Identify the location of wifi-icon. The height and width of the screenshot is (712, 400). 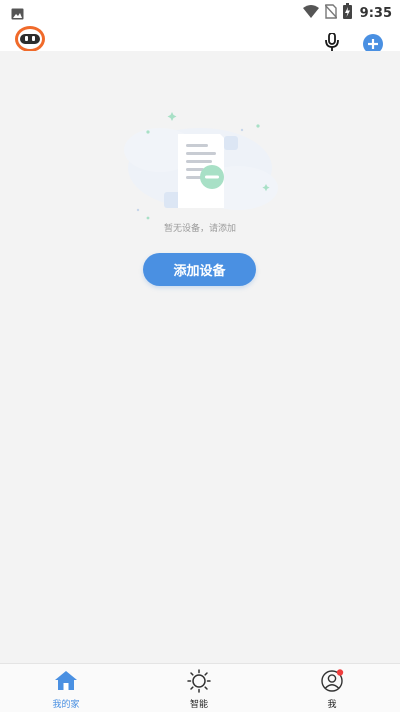
(310, 13).